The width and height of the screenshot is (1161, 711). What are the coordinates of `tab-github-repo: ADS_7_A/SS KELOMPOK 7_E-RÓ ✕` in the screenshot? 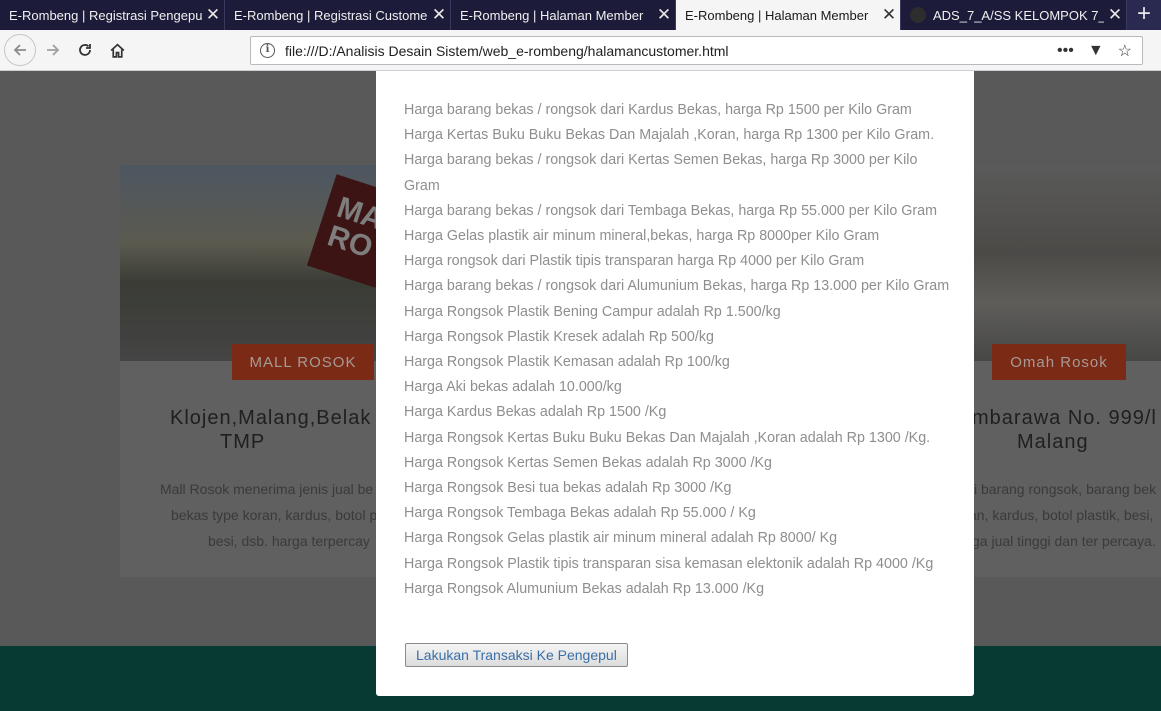 It's located at (1014, 15).